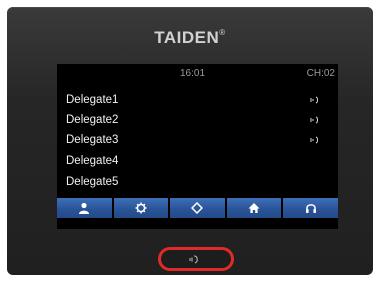  What do you see at coordinates (197, 140) in the screenshot?
I see `delegate-row: Delegate3` at bounding box center [197, 140].